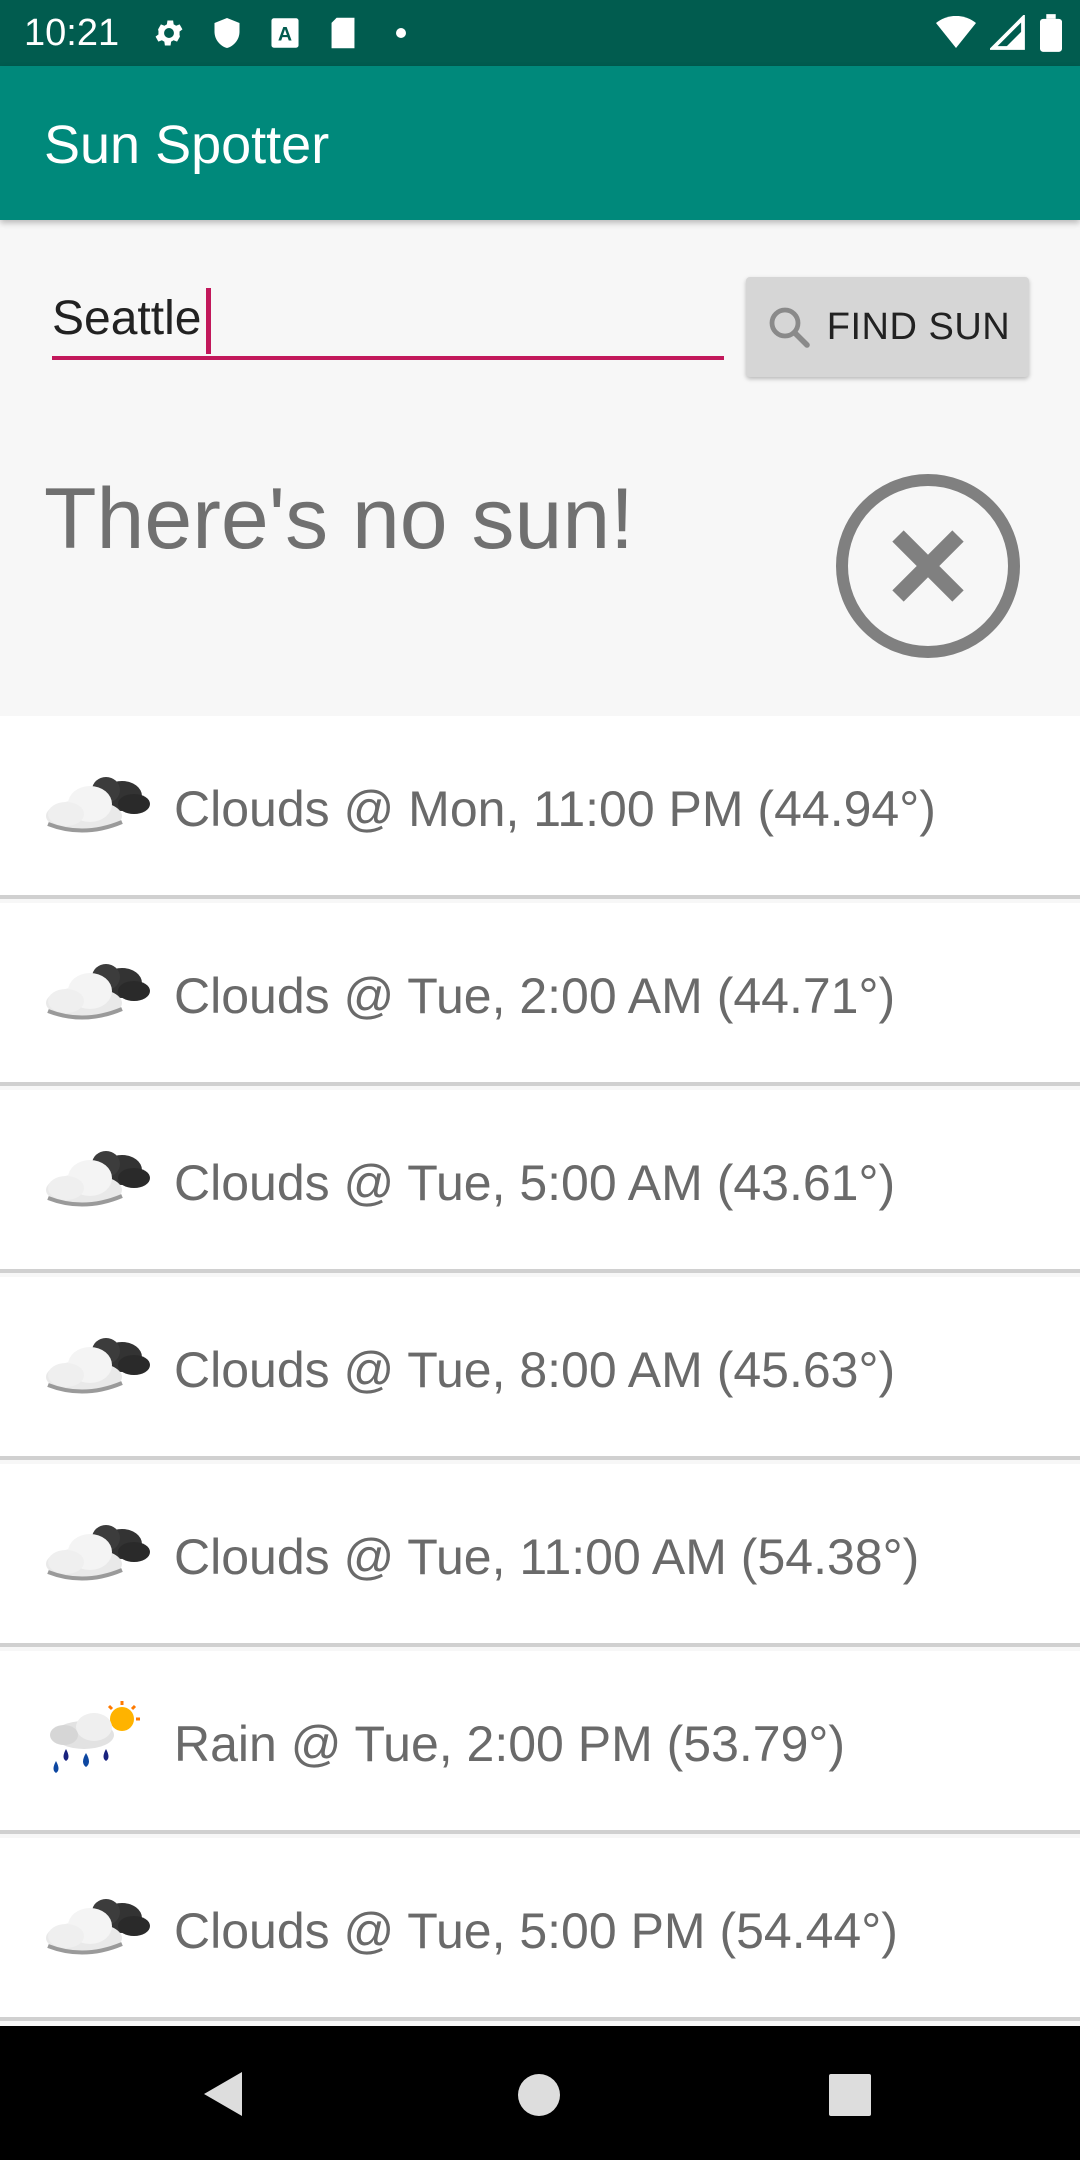 The width and height of the screenshot is (1080, 2160). I want to click on forecast-row: Clouds @ Tue, 8:00 AM (45.63°), so click(540, 1368).